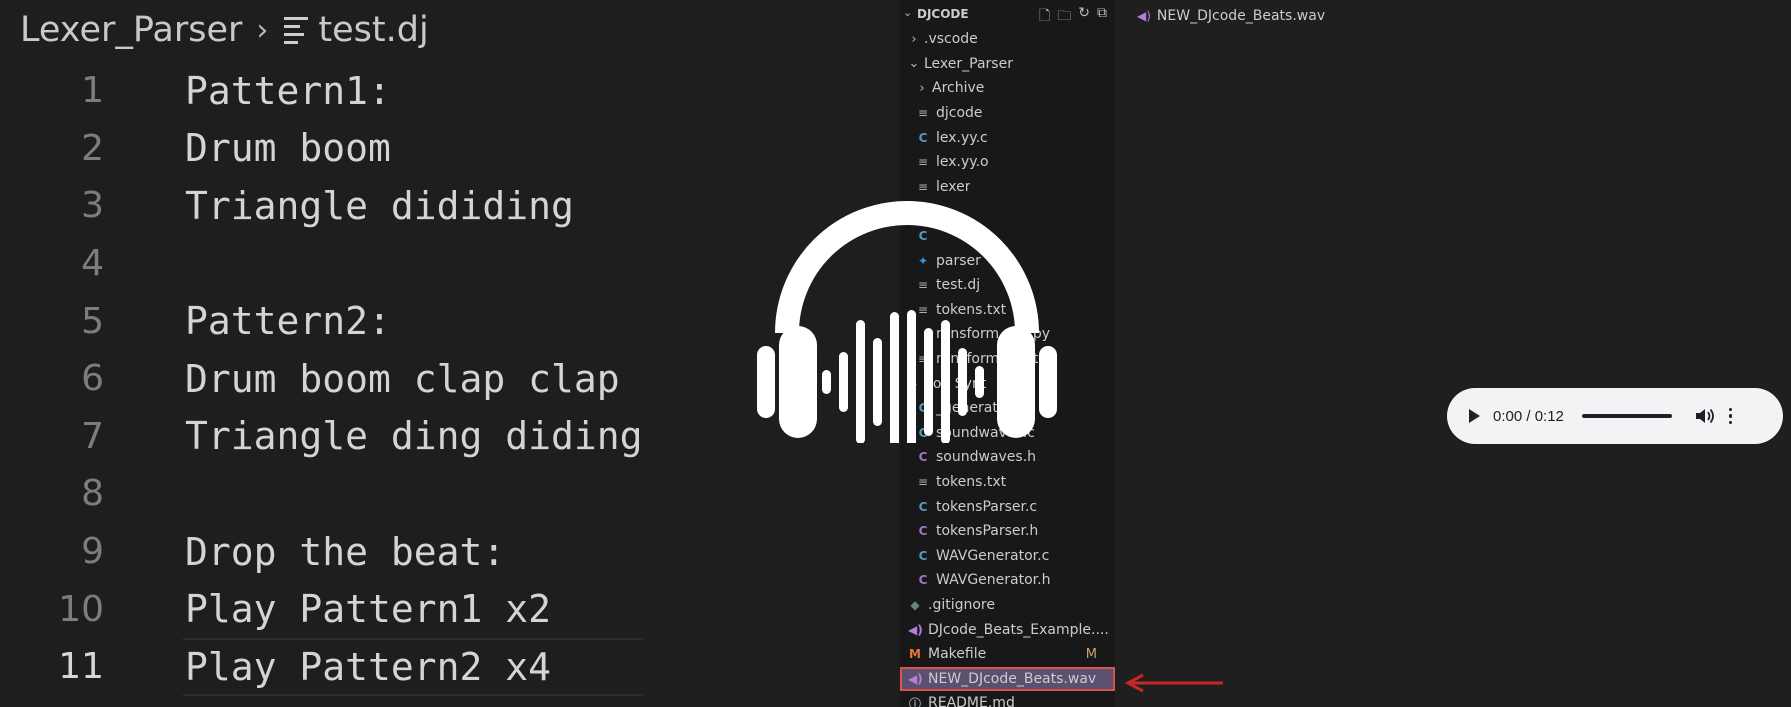  I want to click on line-number: 3, so click(92, 206).